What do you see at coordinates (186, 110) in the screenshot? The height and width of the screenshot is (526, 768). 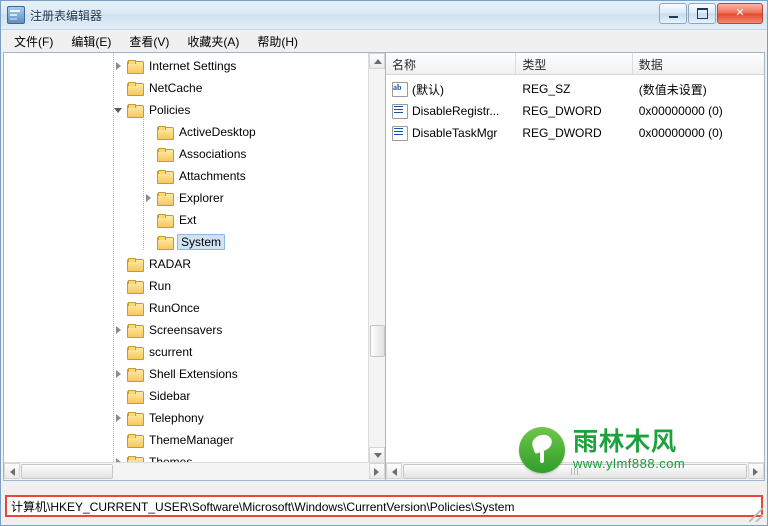 I see `tree-node: Policies` at bounding box center [186, 110].